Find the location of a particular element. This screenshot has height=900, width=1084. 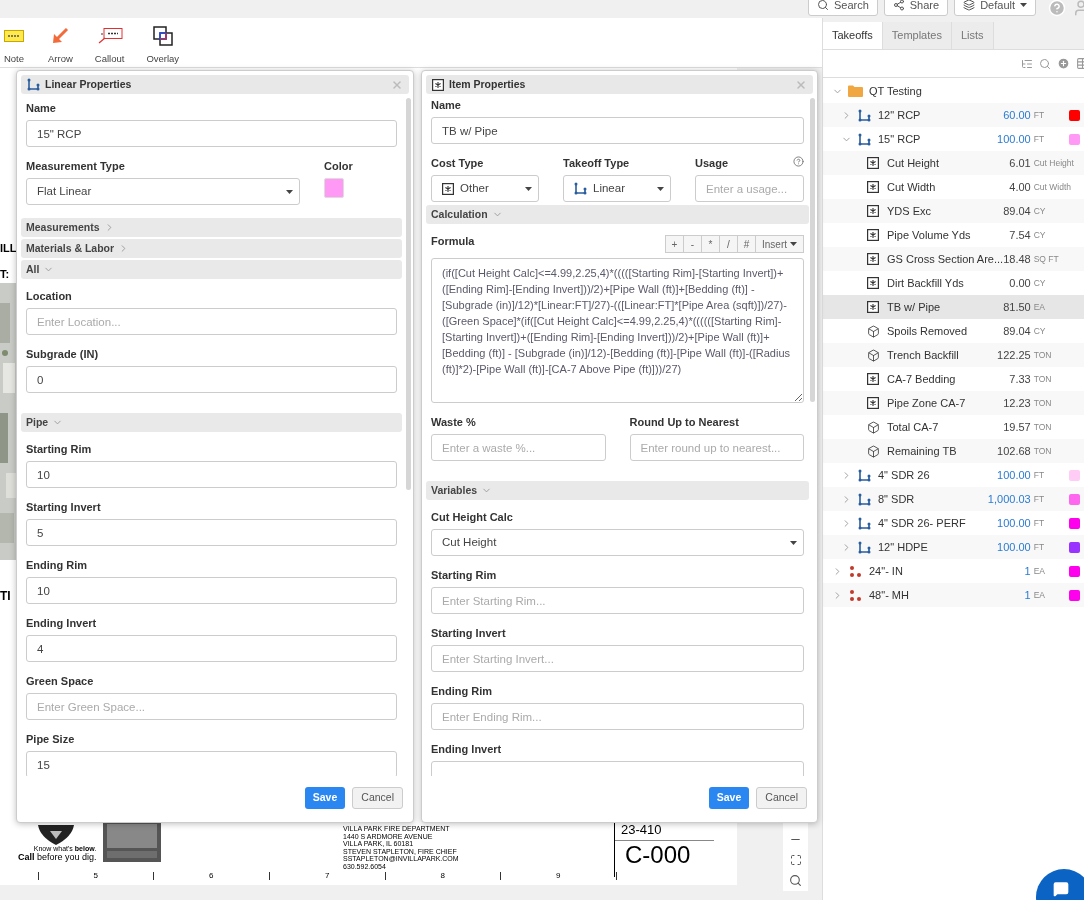

tree-label: Cut Width is located at coordinates (912, 187).